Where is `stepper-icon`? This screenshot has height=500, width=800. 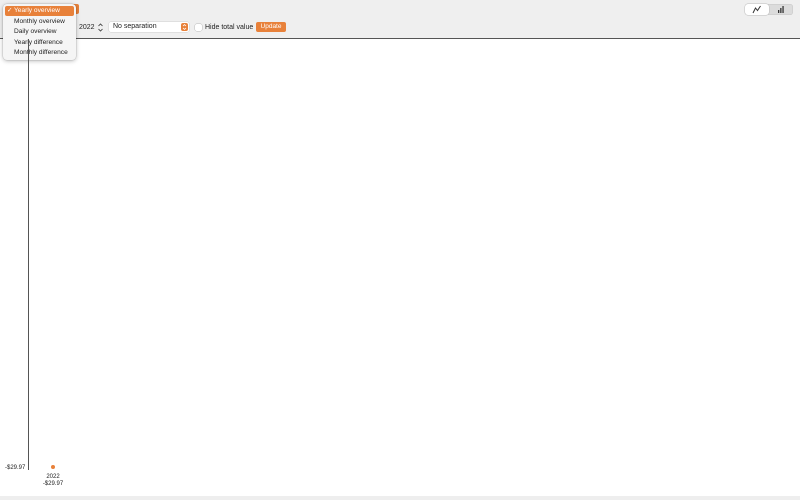
stepper-icon is located at coordinates (100, 27).